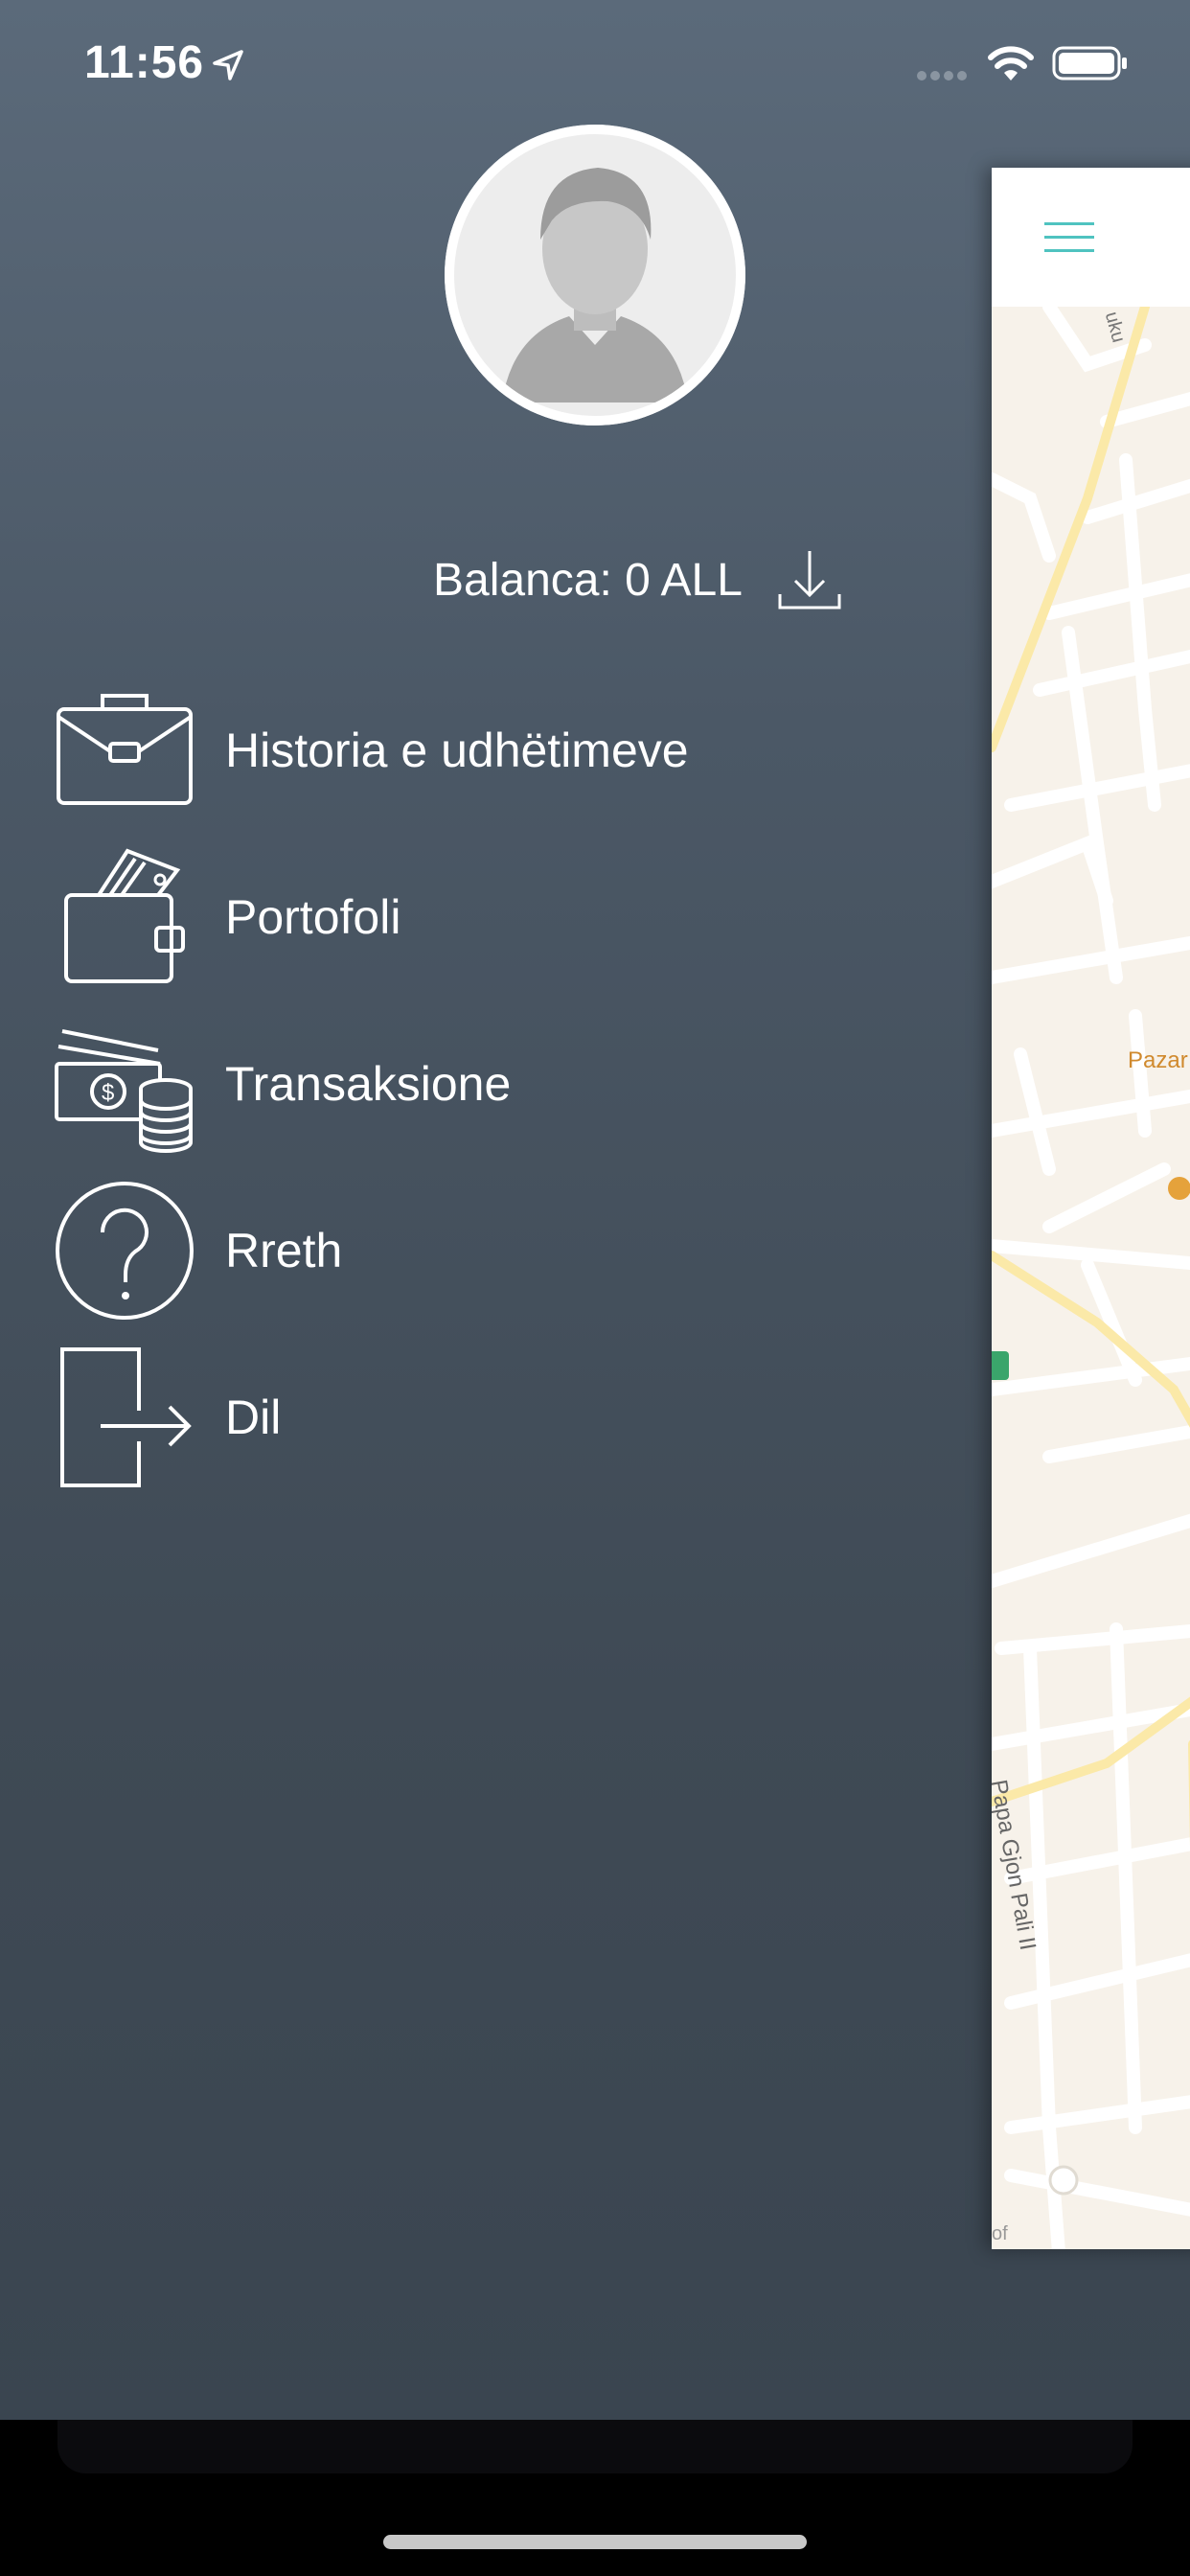 This screenshot has height=2576, width=1190. Describe the element at coordinates (457, 750) in the screenshot. I see `menu-label-trip-history: Historia e udhëtimeve` at that location.